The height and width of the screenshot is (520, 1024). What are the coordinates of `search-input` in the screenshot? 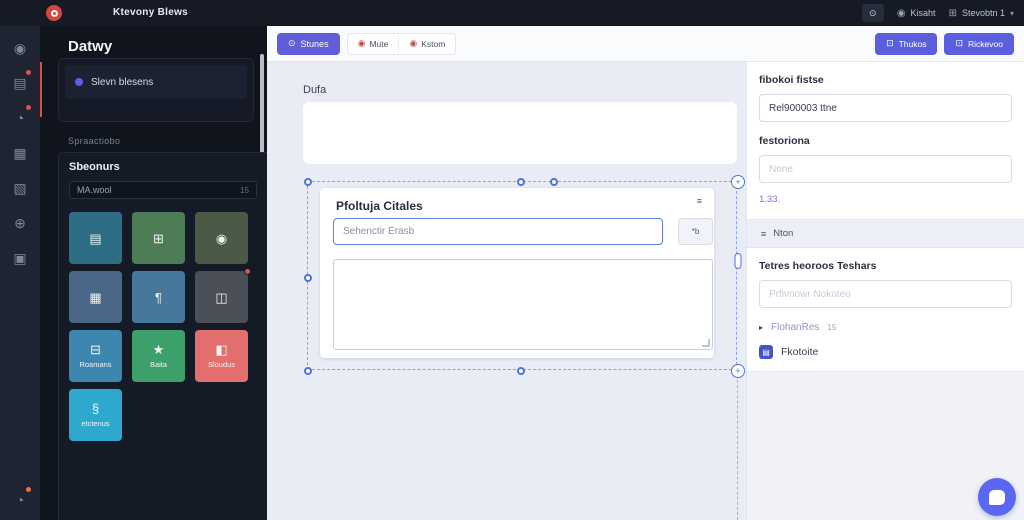 It's located at (159, 190).